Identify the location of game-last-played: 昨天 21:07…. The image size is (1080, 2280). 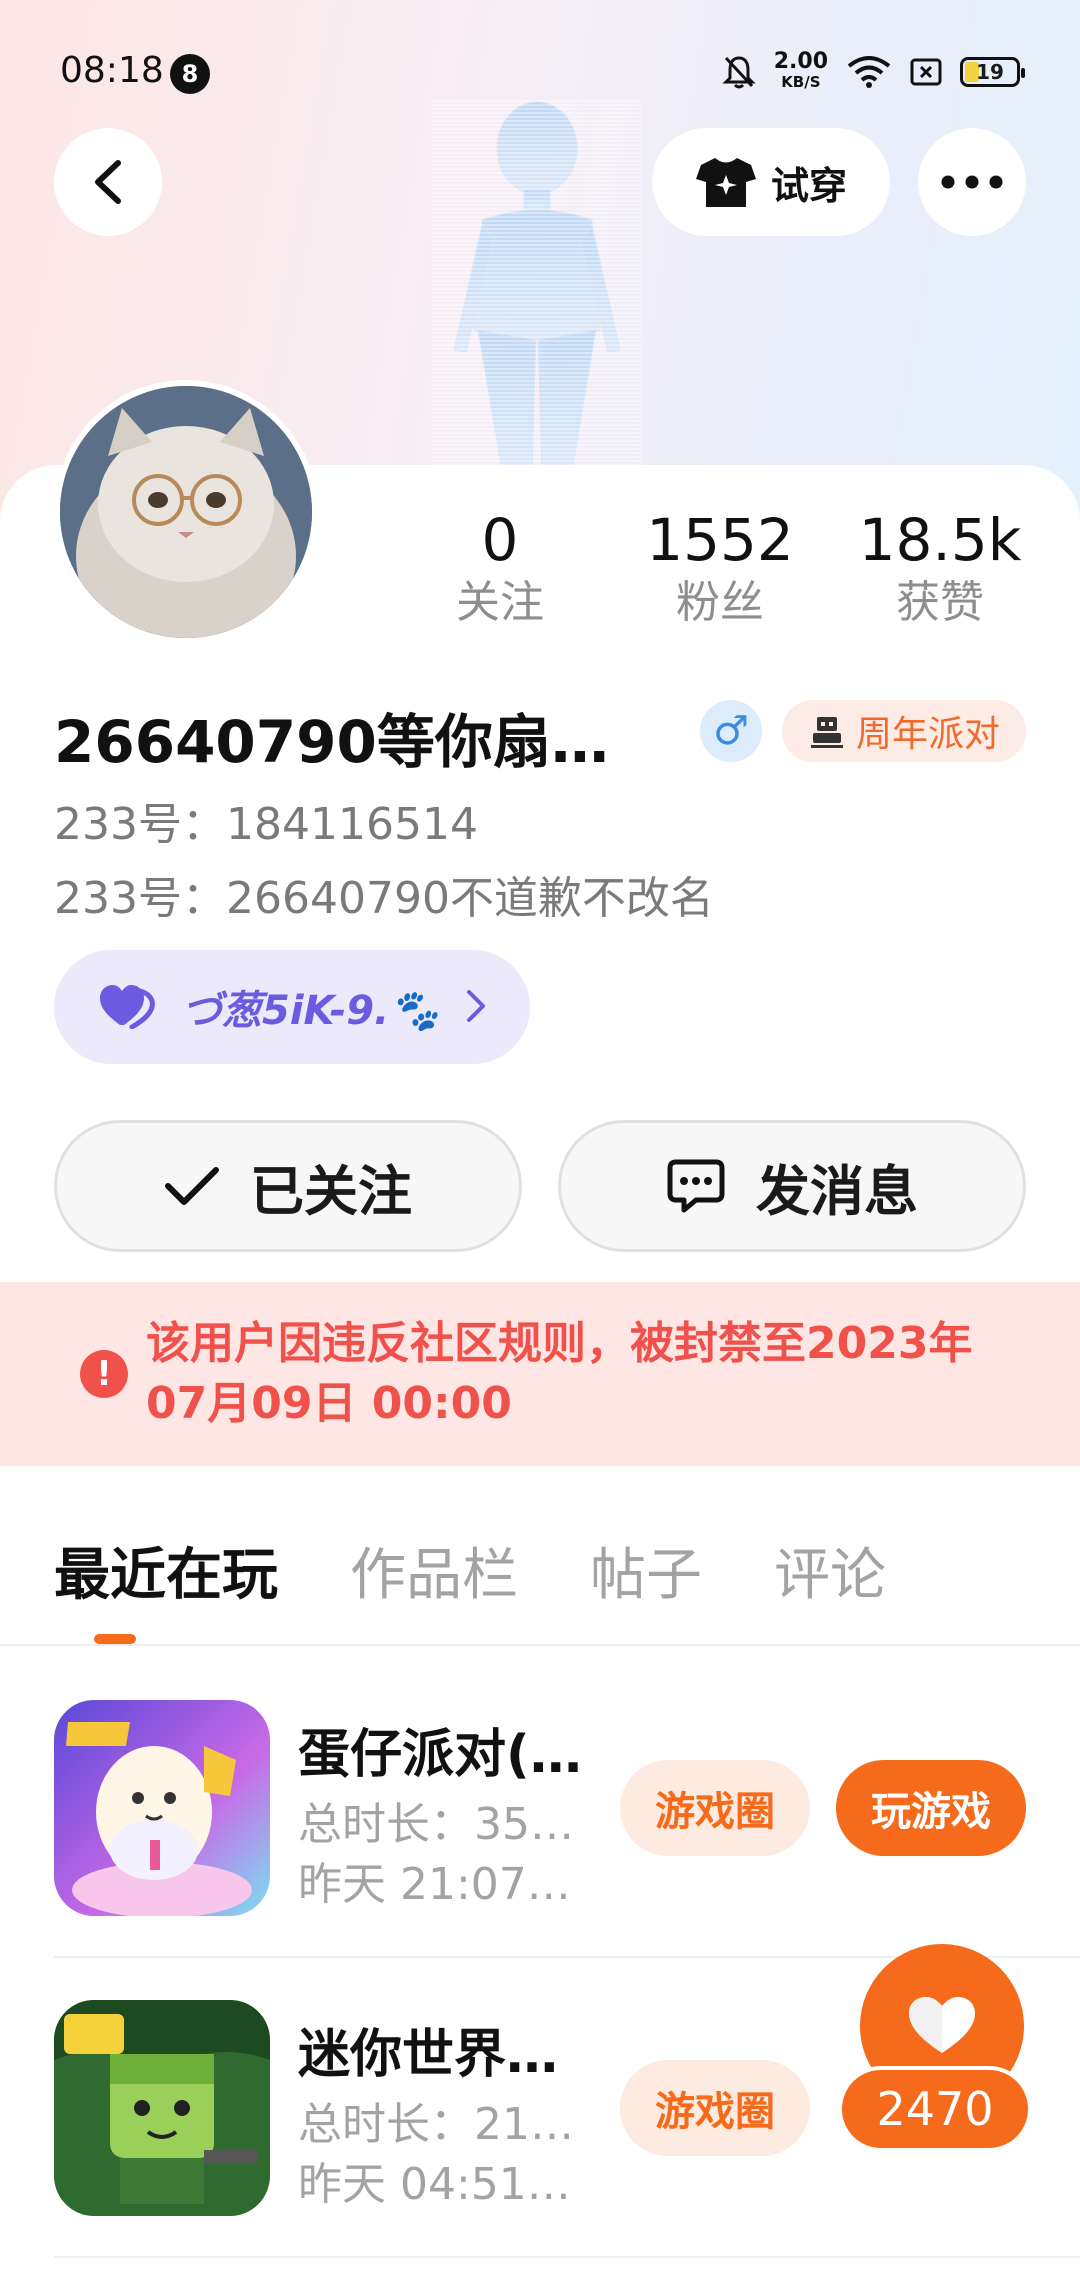
(434, 1884).